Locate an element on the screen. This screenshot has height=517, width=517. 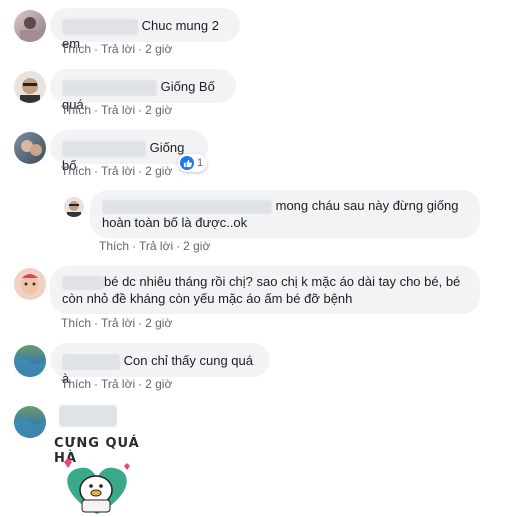
duck-sticker-icon is located at coordinates (97, 486).